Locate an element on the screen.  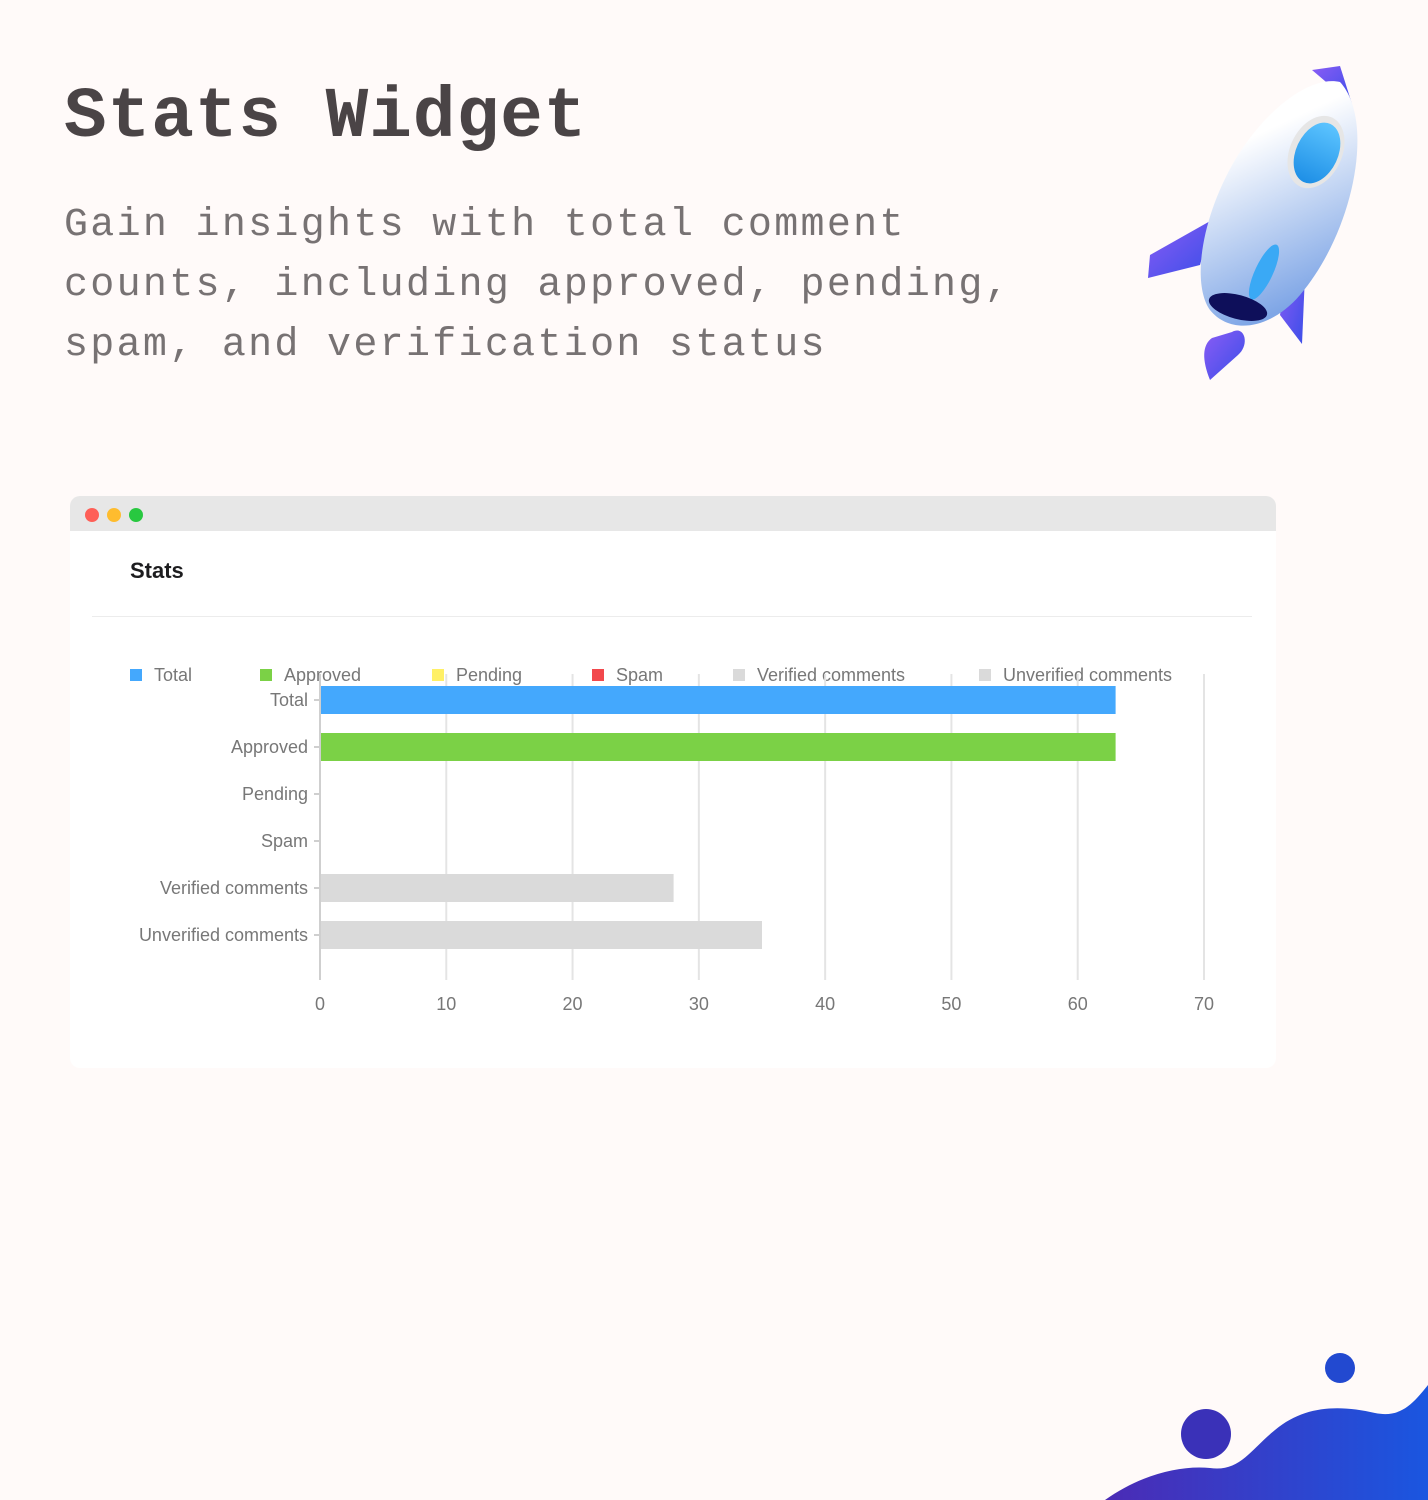
legend-label: Approved is located at coordinates (322, 675).